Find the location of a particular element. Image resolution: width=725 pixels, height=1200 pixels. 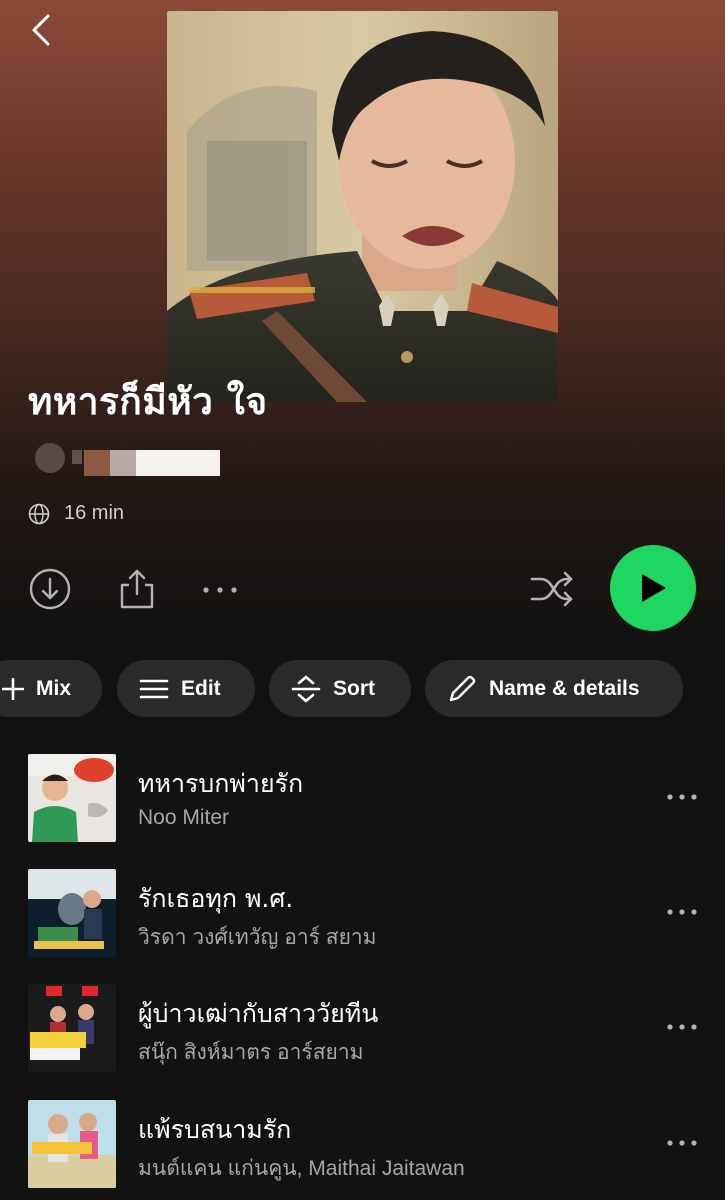

track-title: รักเธอทุก พ.ศ. is located at coordinates (216, 898).